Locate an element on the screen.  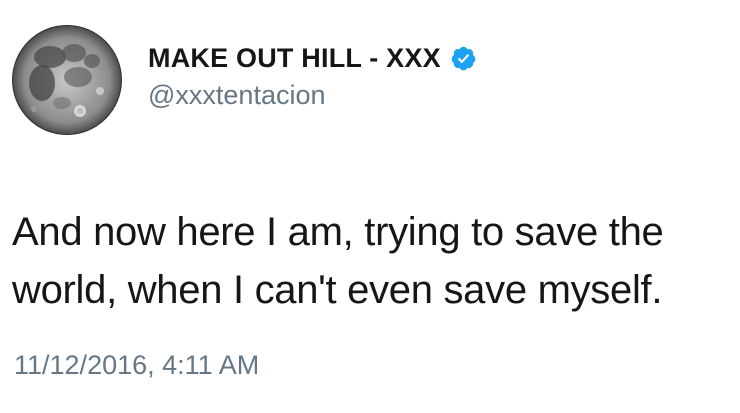
author-display-name: MAKE OUT HILL - XXX is located at coordinates (294, 58).